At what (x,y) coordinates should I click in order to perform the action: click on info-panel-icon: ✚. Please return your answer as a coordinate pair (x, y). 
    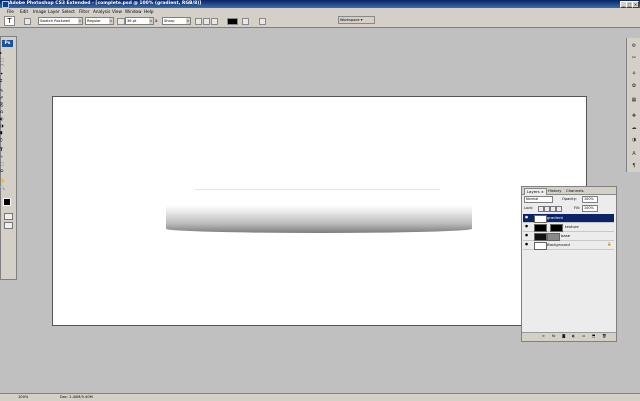
    Looking at the image, I should click on (634, 116).